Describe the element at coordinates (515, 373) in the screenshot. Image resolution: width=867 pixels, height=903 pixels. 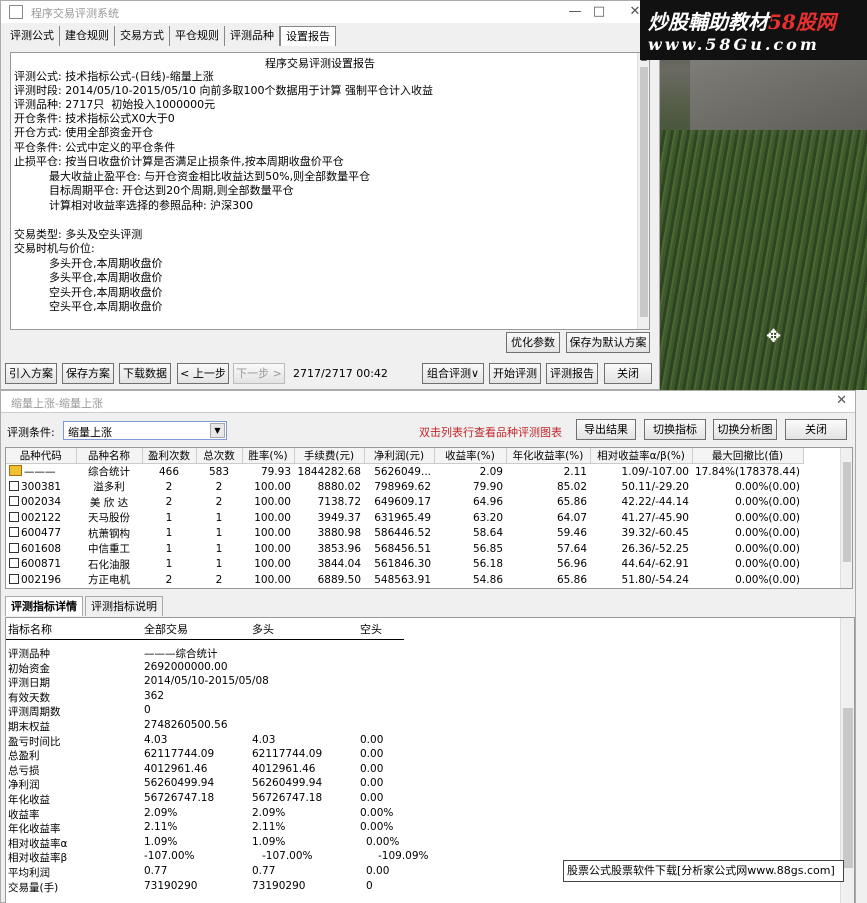
I see `start-test-button: 开始评测` at that location.